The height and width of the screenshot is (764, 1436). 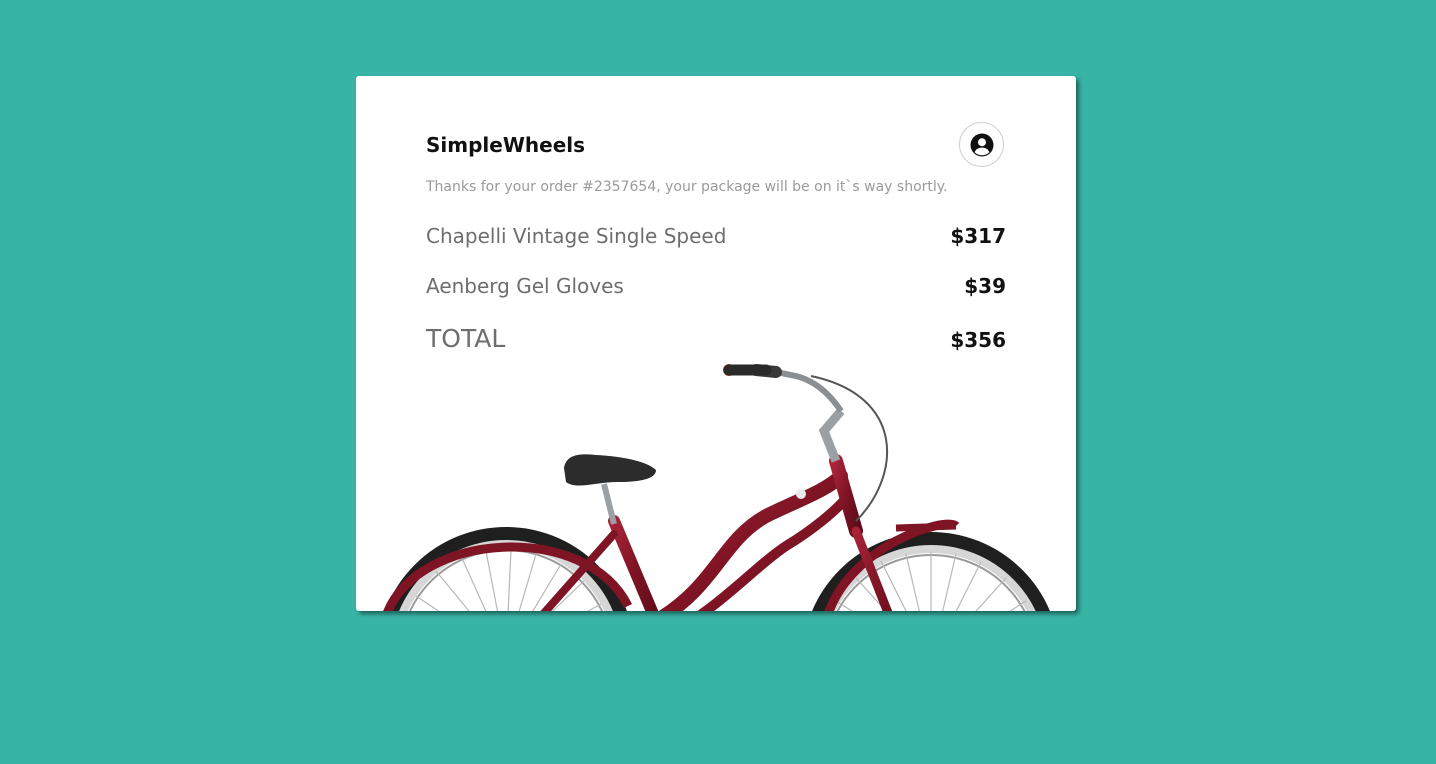 What do you see at coordinates (985, 286) in the screenshot?
I see `item-price: $39` at bounding box center [985, 286].